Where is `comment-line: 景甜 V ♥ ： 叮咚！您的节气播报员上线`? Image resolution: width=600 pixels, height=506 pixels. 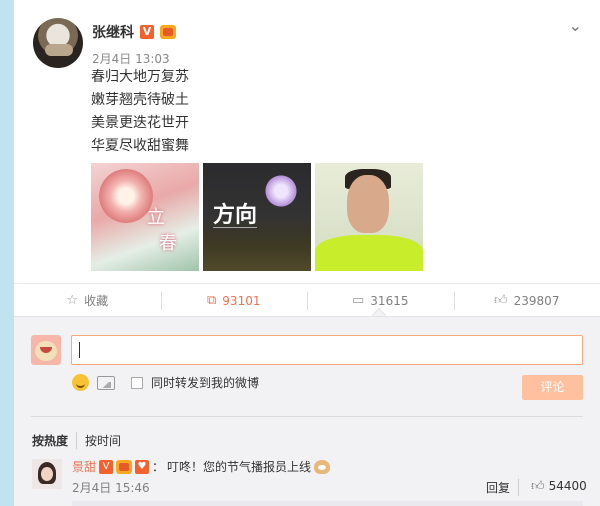
comment-line: 景甜 V ♥ ： 叮咚！您的节气播报员上线 is located at coordinates (201, 466).